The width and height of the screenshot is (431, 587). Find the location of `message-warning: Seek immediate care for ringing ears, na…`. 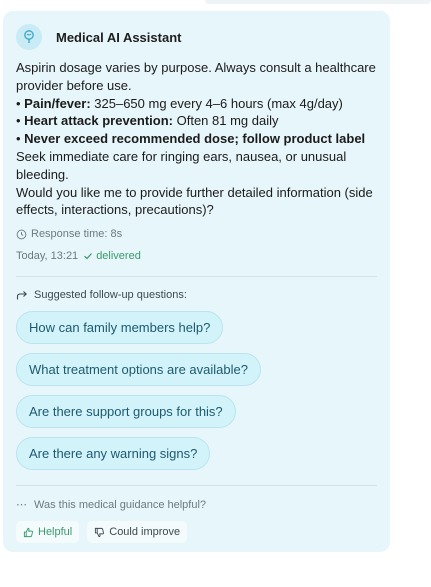

message-warning: Seek immediate care for ringing ears, na… is located at coordinates (181, 165).